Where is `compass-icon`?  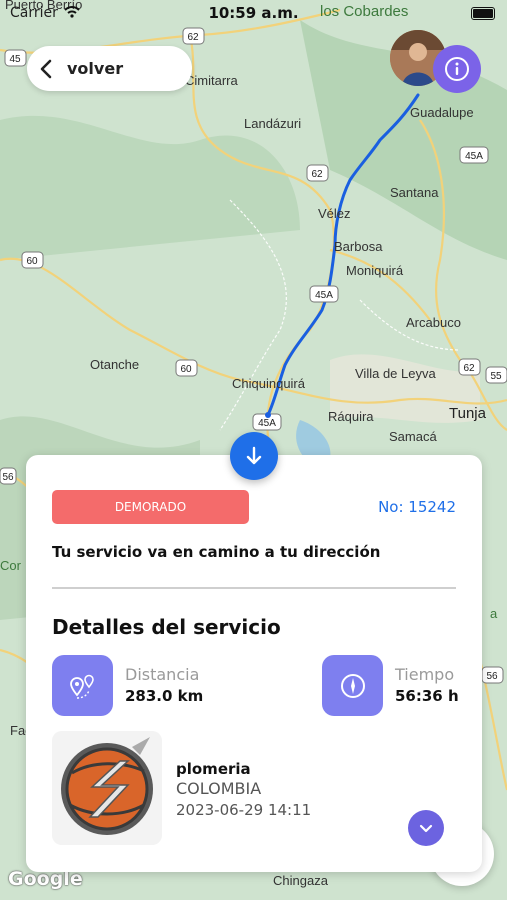 compass-icon is located at coordinates (352, 685).